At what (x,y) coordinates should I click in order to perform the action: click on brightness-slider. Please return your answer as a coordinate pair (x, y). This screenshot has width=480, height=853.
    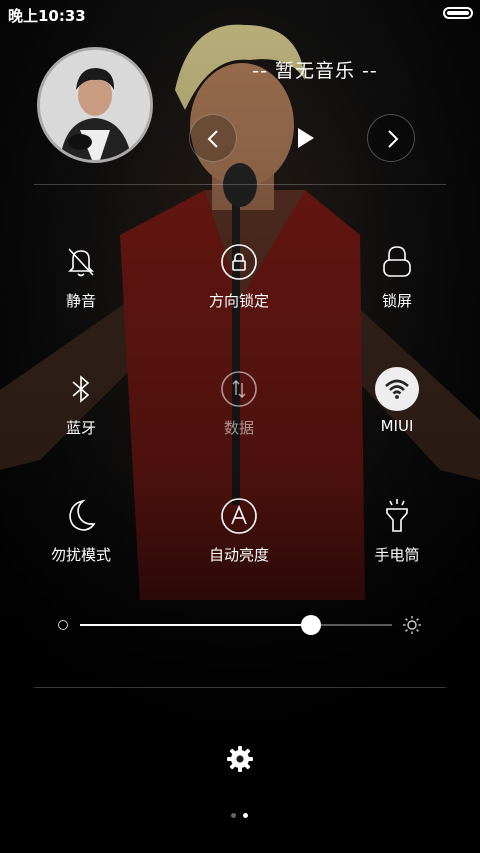
    Looking at the image, I should click on (241, 625).